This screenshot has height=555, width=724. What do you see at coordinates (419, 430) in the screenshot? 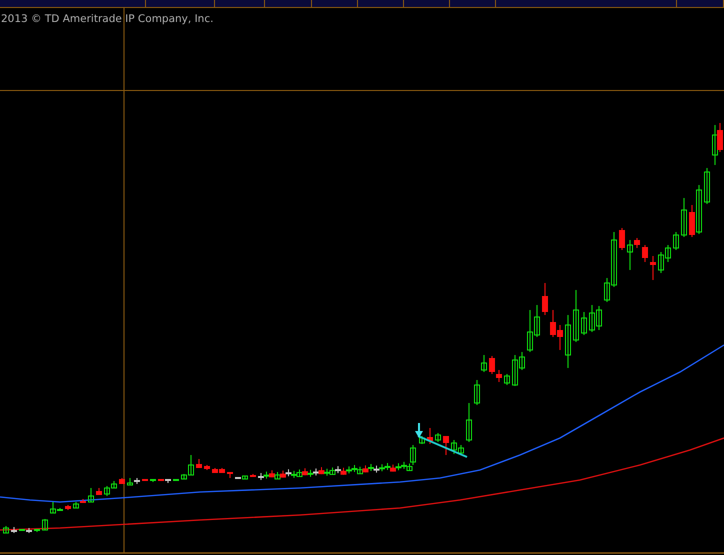
I see `down-arrow-icon` at bounding box center [419, 430].